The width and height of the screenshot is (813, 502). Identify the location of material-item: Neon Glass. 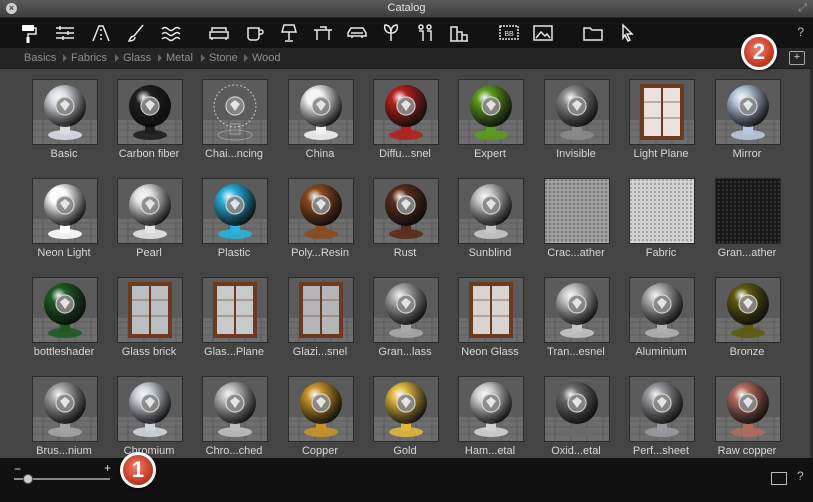
(490, 312).